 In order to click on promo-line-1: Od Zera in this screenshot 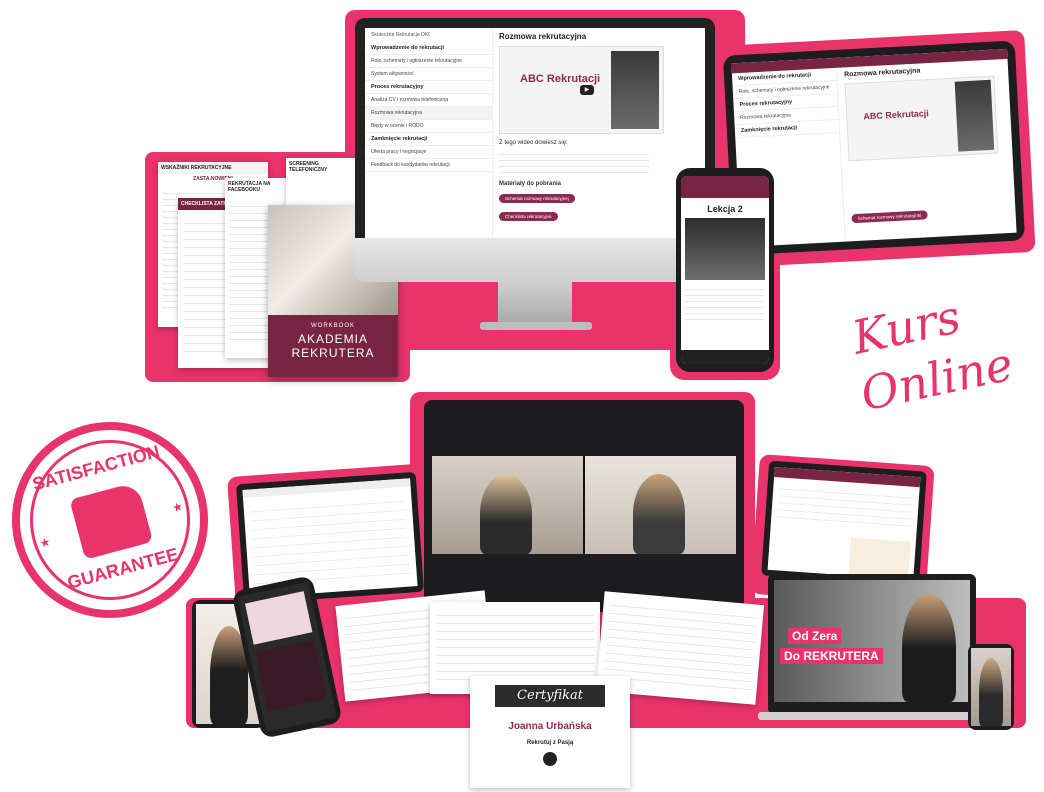, I will do `click(815, 636)`.